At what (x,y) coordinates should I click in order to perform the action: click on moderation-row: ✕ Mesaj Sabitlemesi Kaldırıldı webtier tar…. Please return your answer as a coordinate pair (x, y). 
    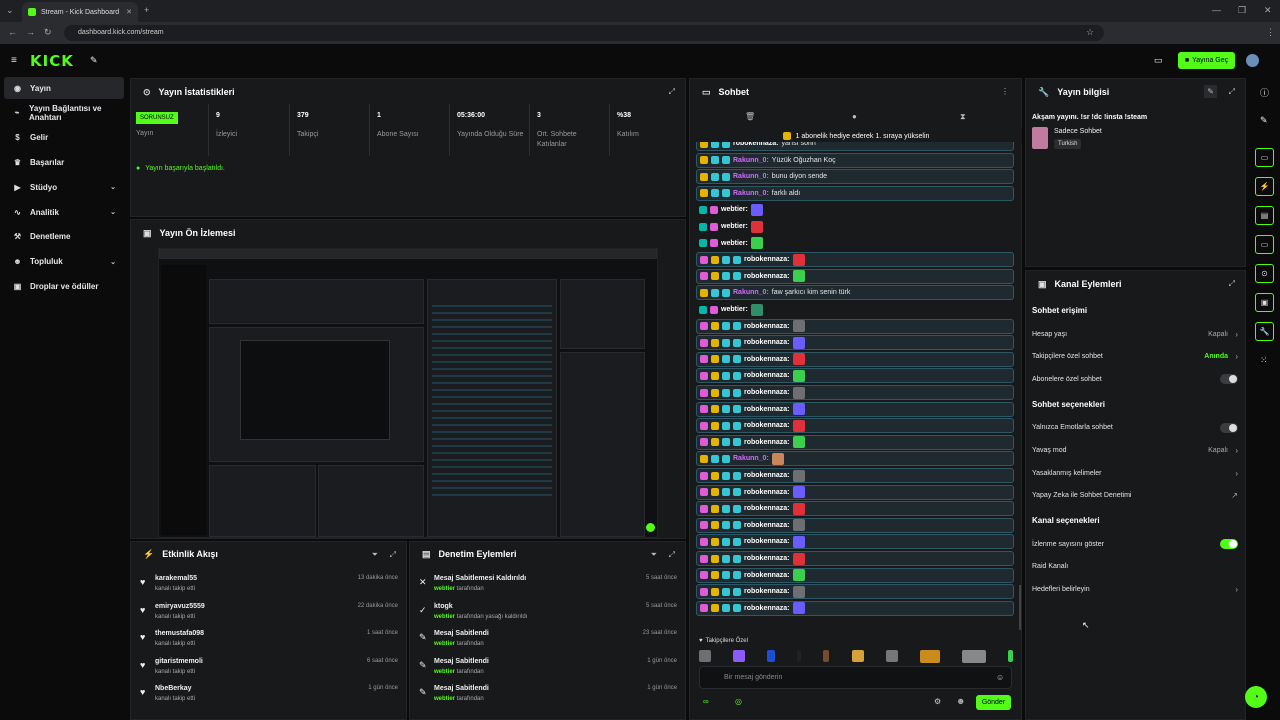
    Looking at the image, I should click on (547, 586).